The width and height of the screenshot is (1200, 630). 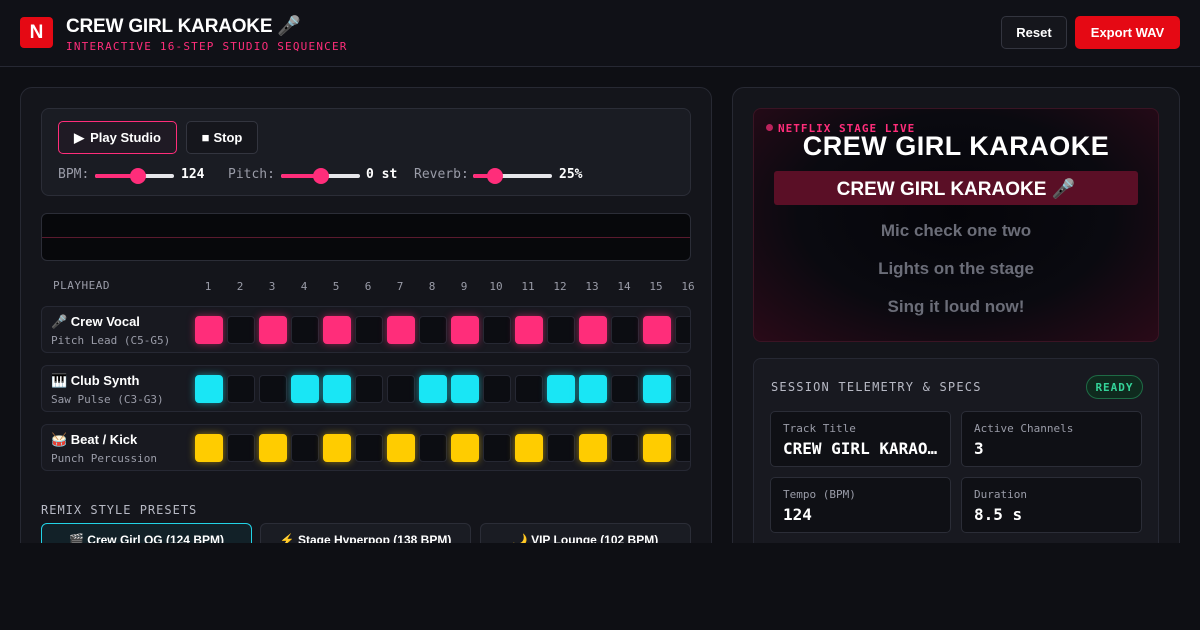 I want to click on step-number: 13, so click(x=592, y=286).